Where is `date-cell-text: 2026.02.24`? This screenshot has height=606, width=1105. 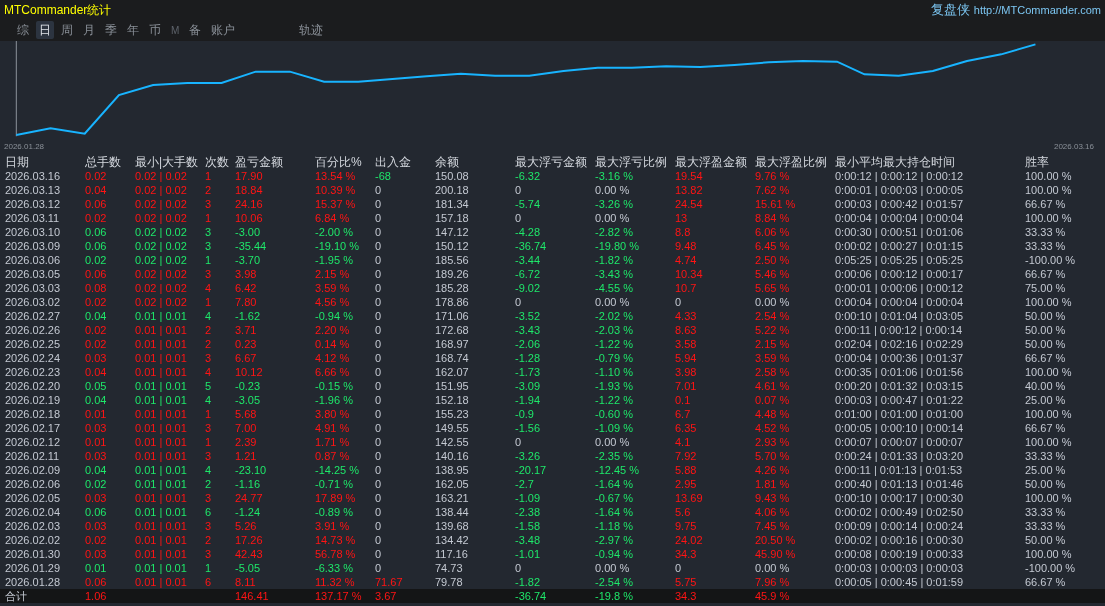 date-cell-text: 2026.02.24 is located at coordinates (33, 358).